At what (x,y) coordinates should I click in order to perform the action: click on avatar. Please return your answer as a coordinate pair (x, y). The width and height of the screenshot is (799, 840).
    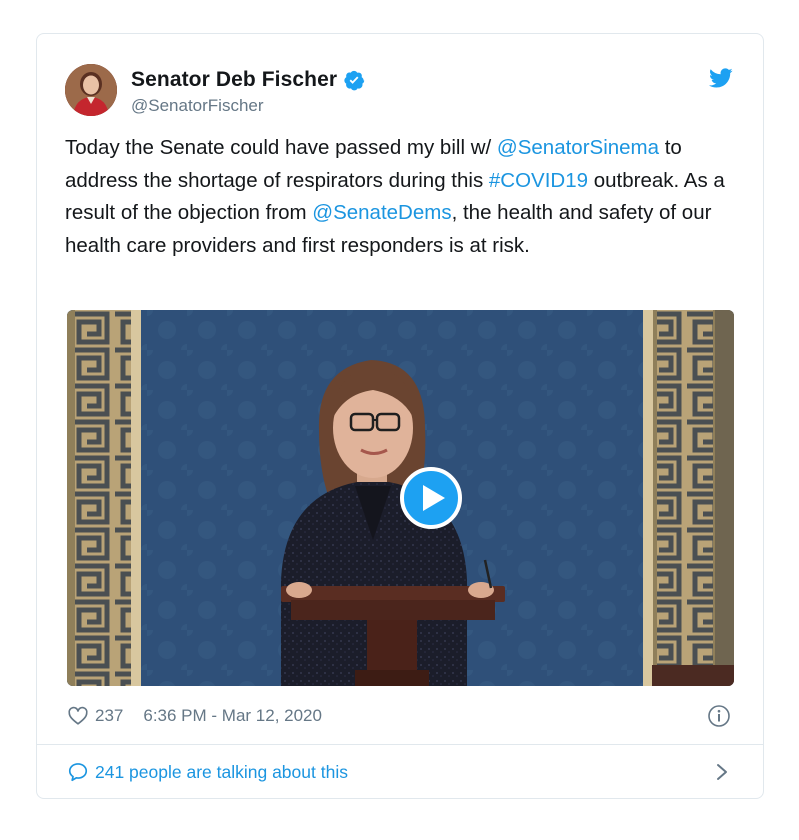
    Looking at the image, I should click on (91, 90).